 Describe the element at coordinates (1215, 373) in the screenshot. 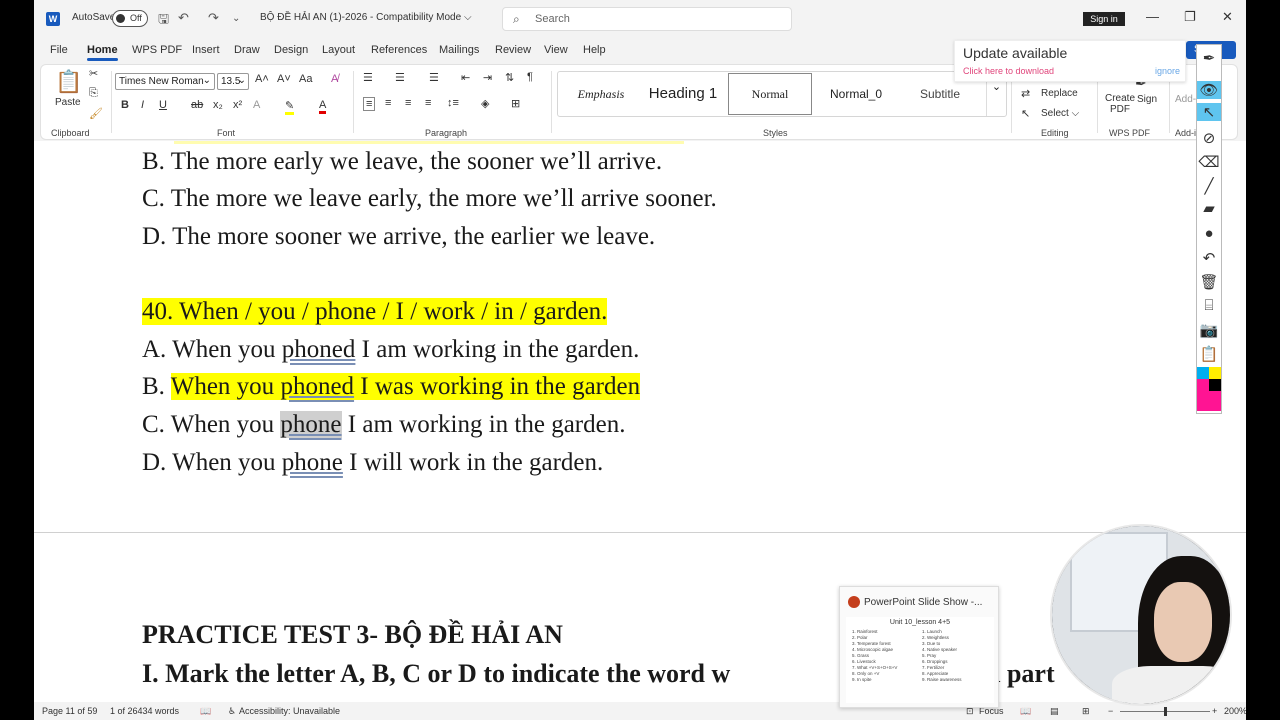

I see `yellow-swatch` at that location.